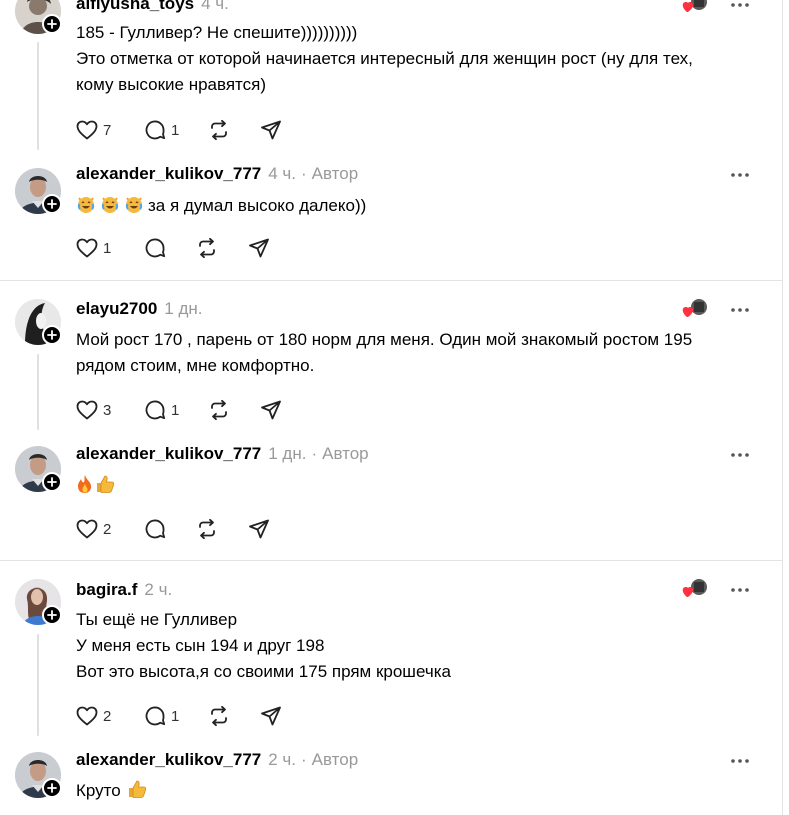 Image resolution: width=789 pixels, height=815 pixels. I want to click on post-text-line, so click(421, 487).